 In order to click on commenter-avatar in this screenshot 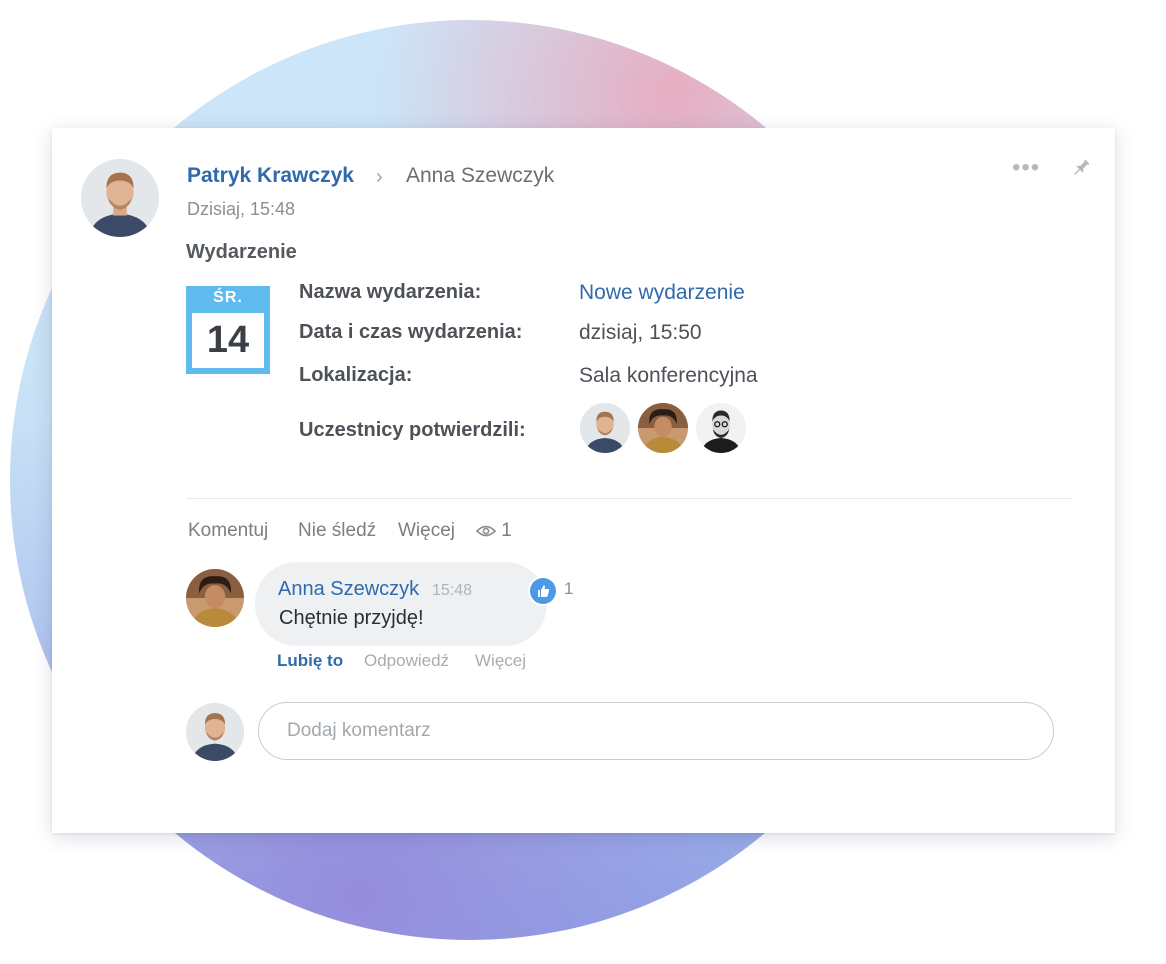, I will do `click(215, 598)`.